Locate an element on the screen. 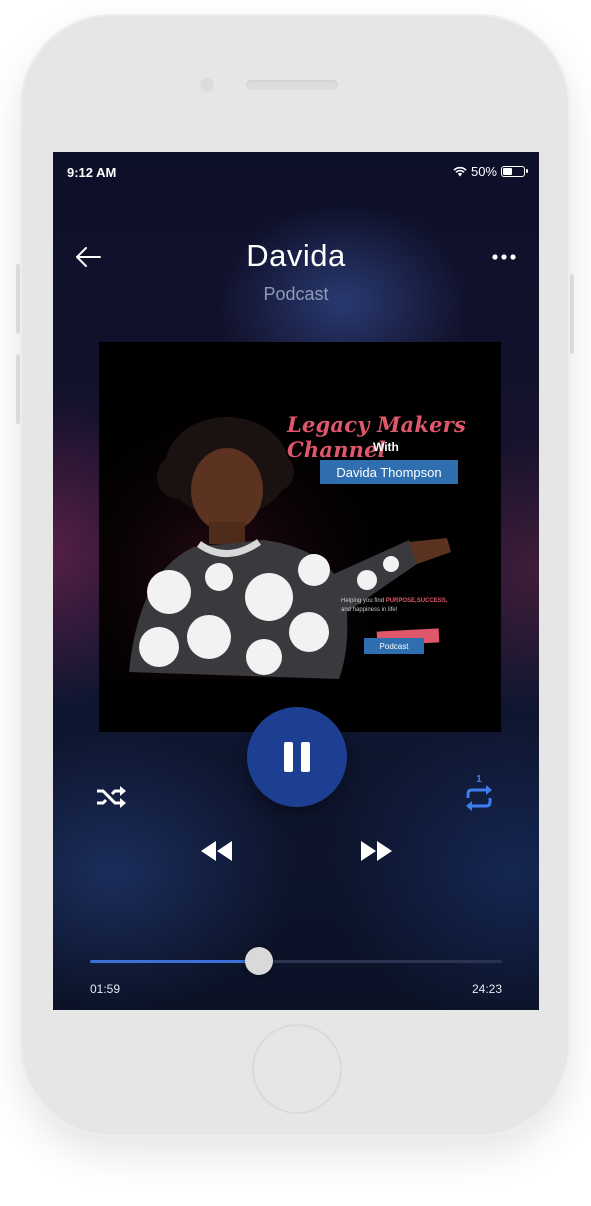 This screenshot has width=591, height=1206. page-subtitle: Podcast is located at coordinates (296, 294).